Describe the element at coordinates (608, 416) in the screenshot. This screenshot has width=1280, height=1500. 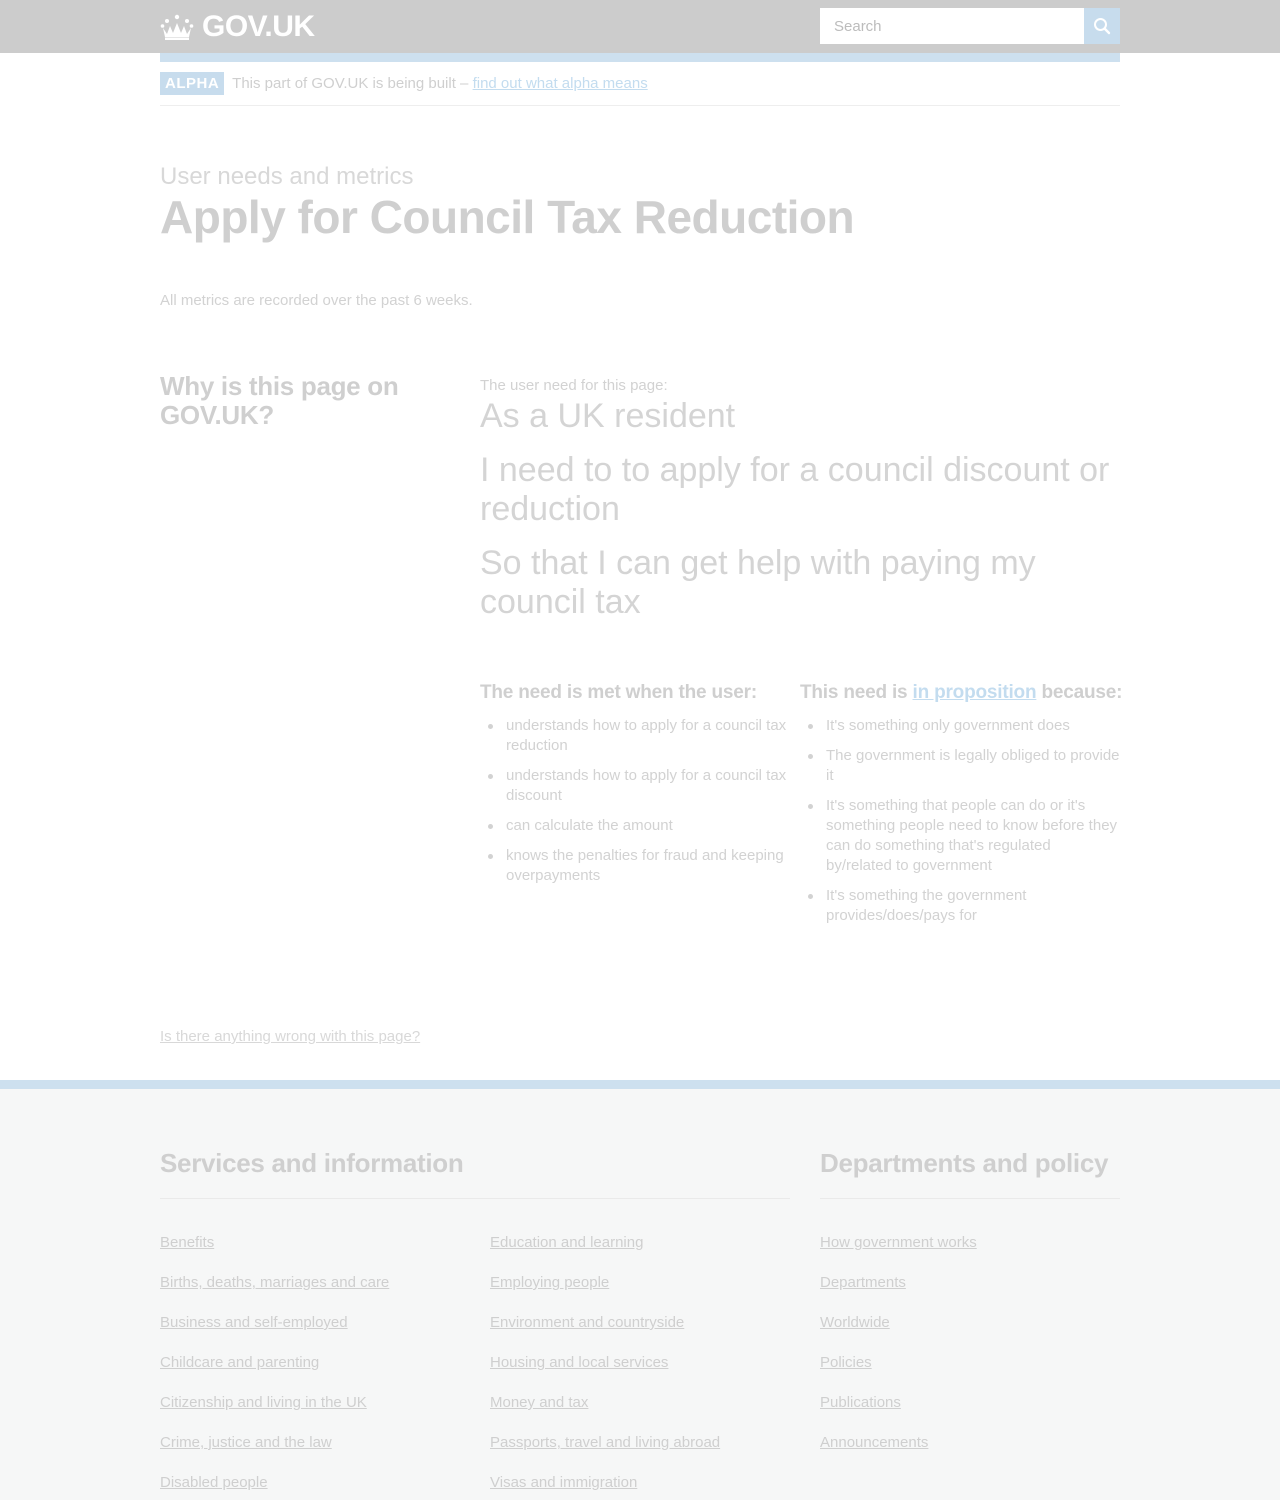
I see `user-need-as-a: As a UK resident` at that location.